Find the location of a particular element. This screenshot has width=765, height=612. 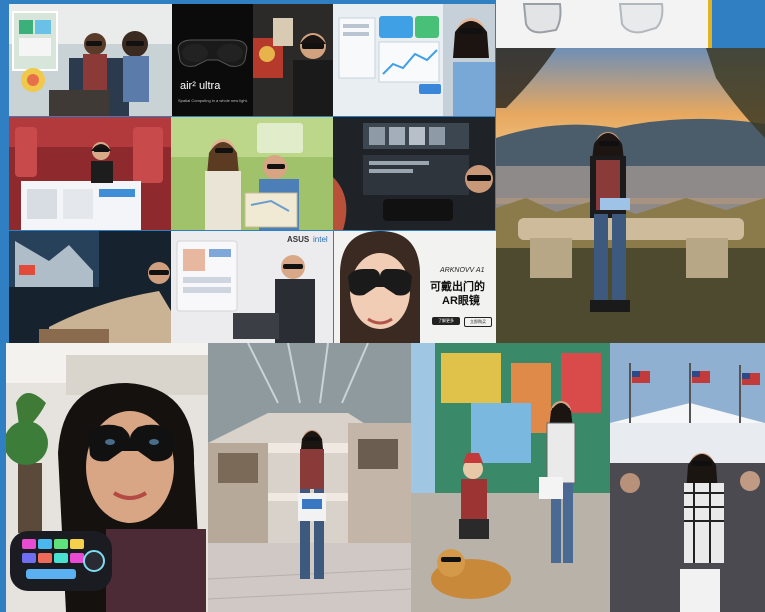

arknovv-headline-2: AR眼镜 is located at coordinates (461, 301).